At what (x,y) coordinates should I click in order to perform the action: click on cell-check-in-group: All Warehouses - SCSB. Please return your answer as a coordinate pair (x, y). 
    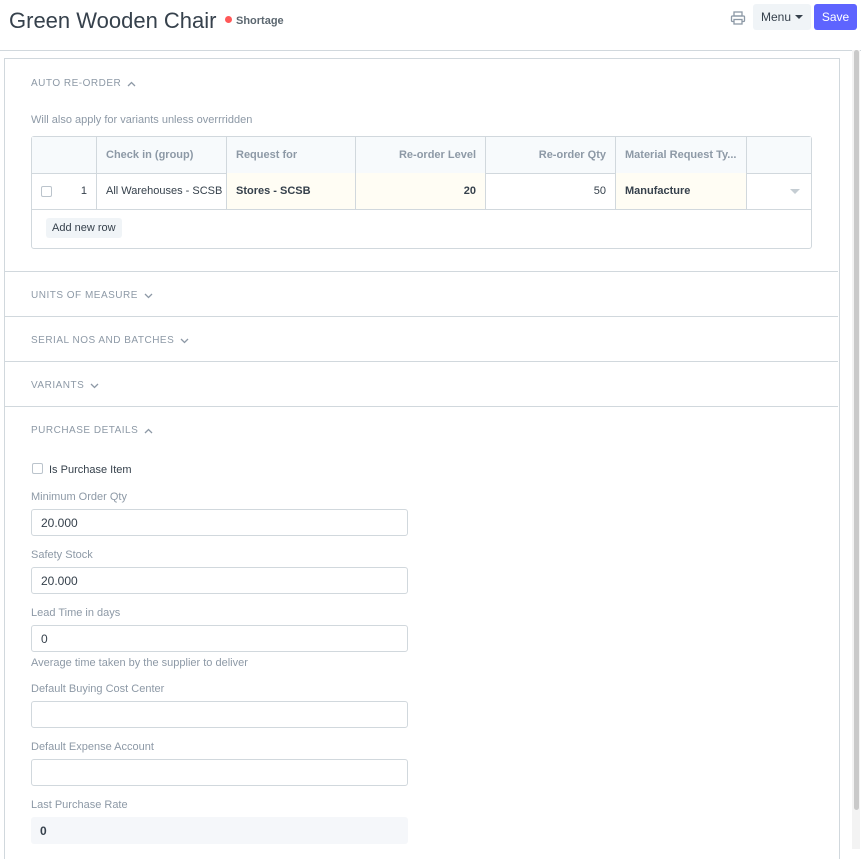
    Looking at the image, I should click on (162, 191).